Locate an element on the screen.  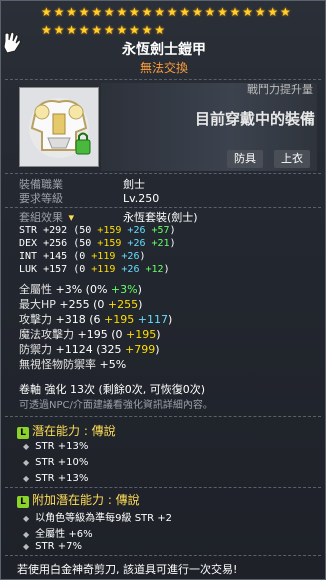
extra-stat-row: 攻擊力 +318 (6 +195 +117) is located at coordinates (95, 319).